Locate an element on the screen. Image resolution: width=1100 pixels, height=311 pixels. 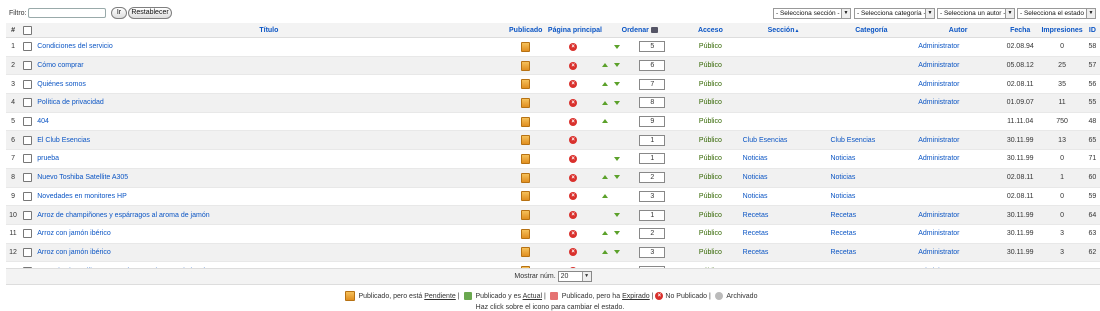
author-select: - Selecciona un autor - ▼ is located at coordinates (976, 13).